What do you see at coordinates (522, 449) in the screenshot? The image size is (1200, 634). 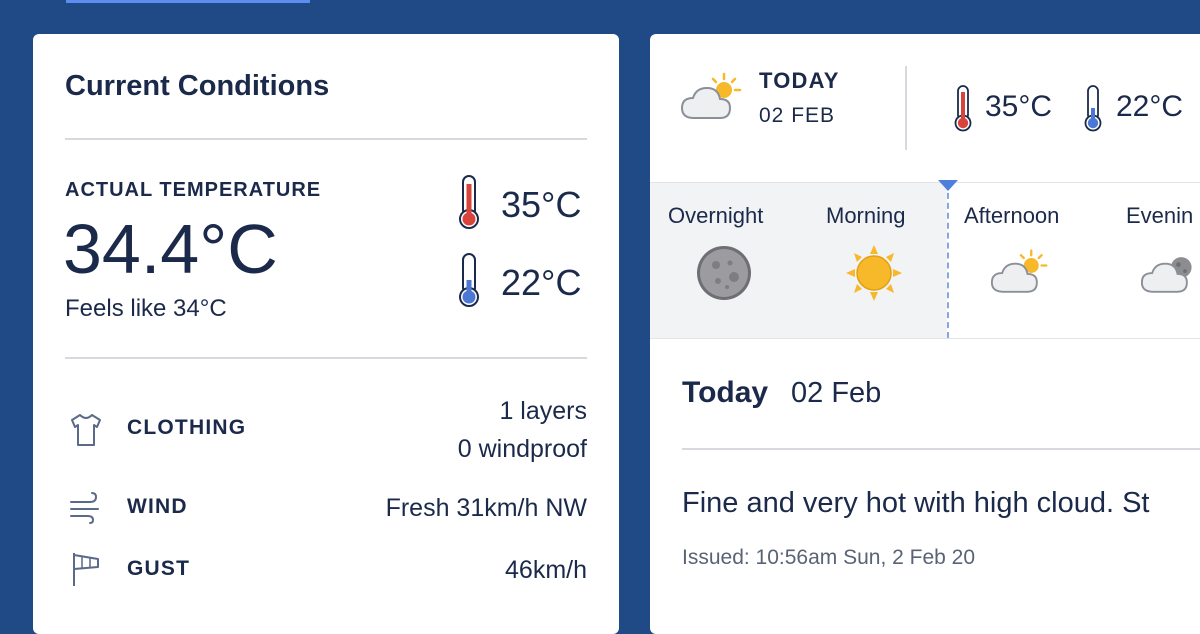 I see `clothing-windproof: 0 windproof` at bounding box center [522, 449].